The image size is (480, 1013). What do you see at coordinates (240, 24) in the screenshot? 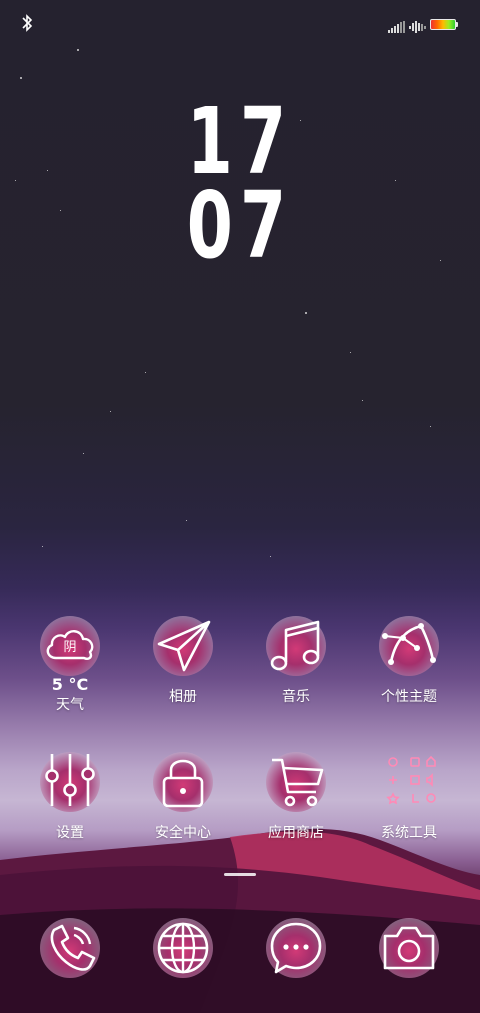
I see `status-bar` at bounding box center [240, 24].